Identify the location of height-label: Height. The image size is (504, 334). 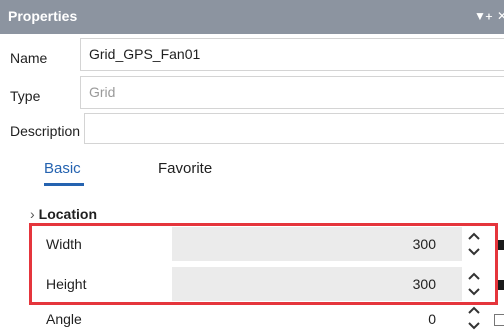
(66, 284).